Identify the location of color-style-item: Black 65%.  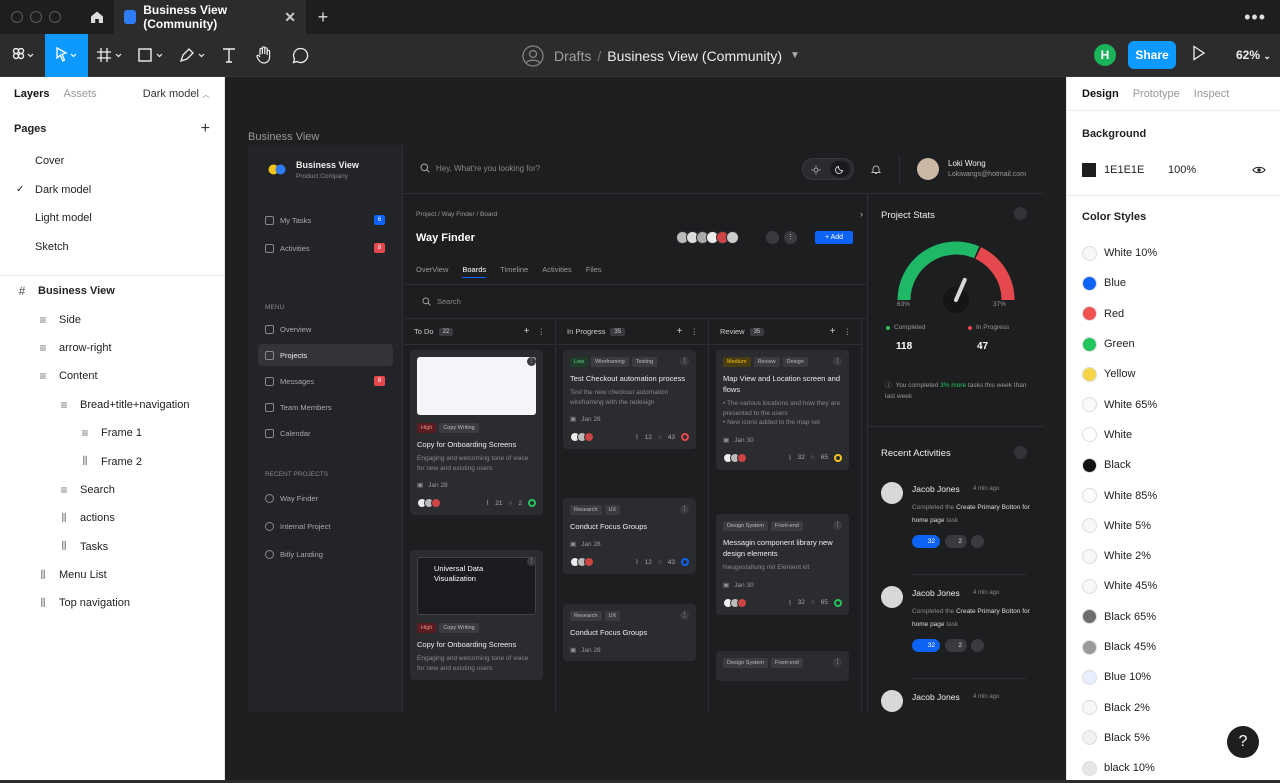
(1173, 617).